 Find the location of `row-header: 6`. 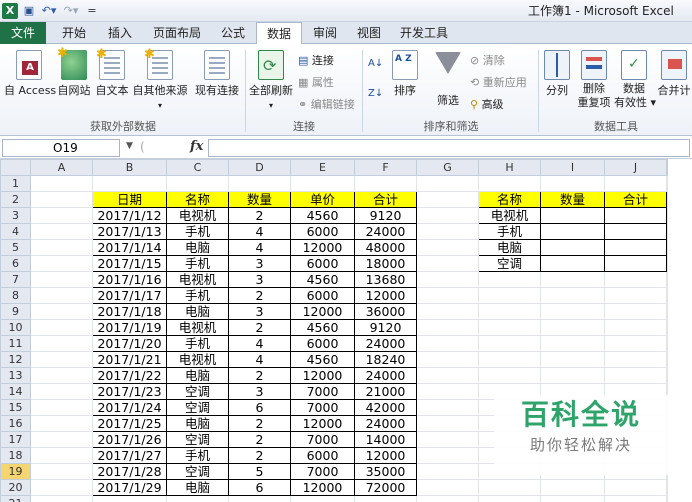

row-header: 6 is located at coordinates (15, 263).